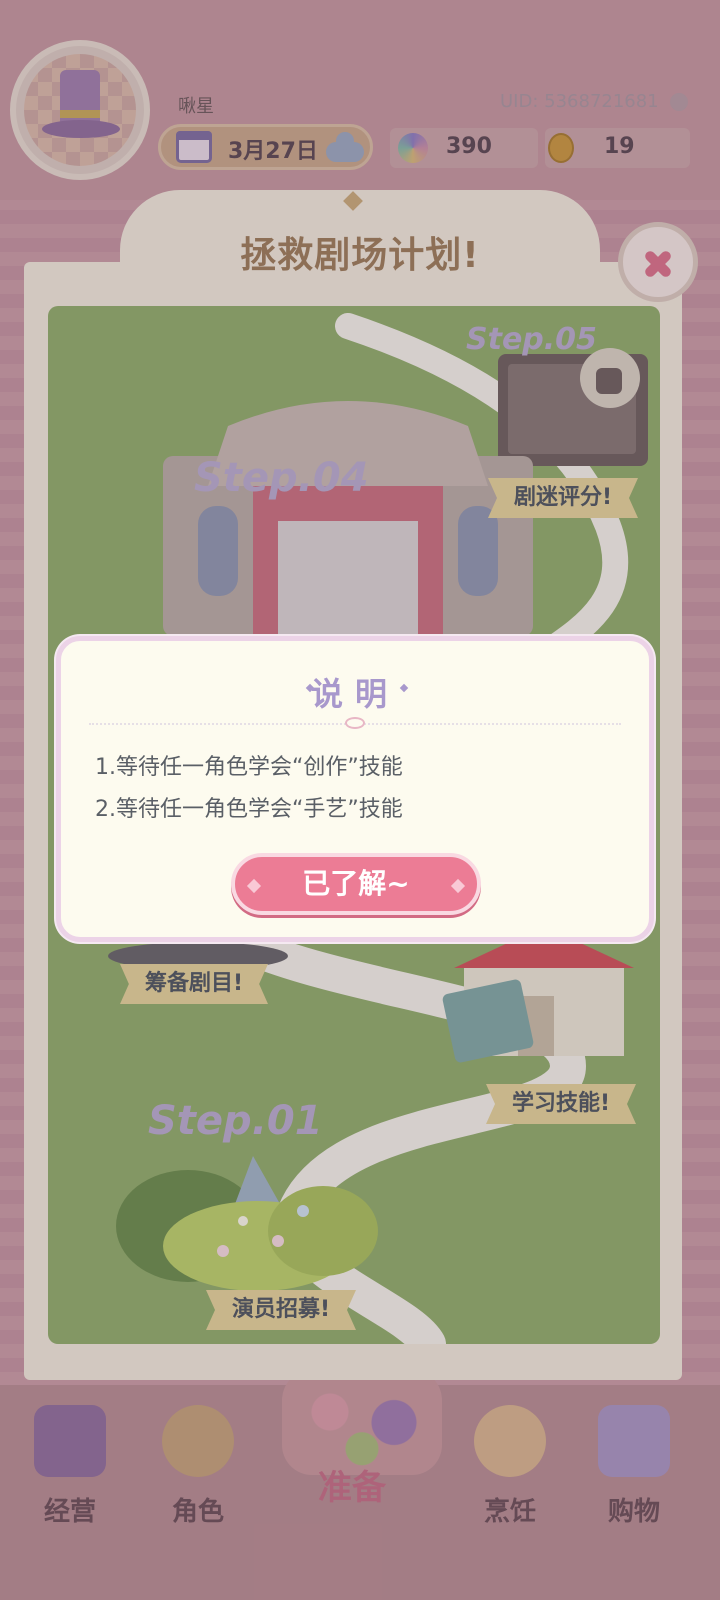 The image size is (720, 1600). Describe the element at coordinates (469, 146) in the screenshot. I see `gem-value: 390` at that location.